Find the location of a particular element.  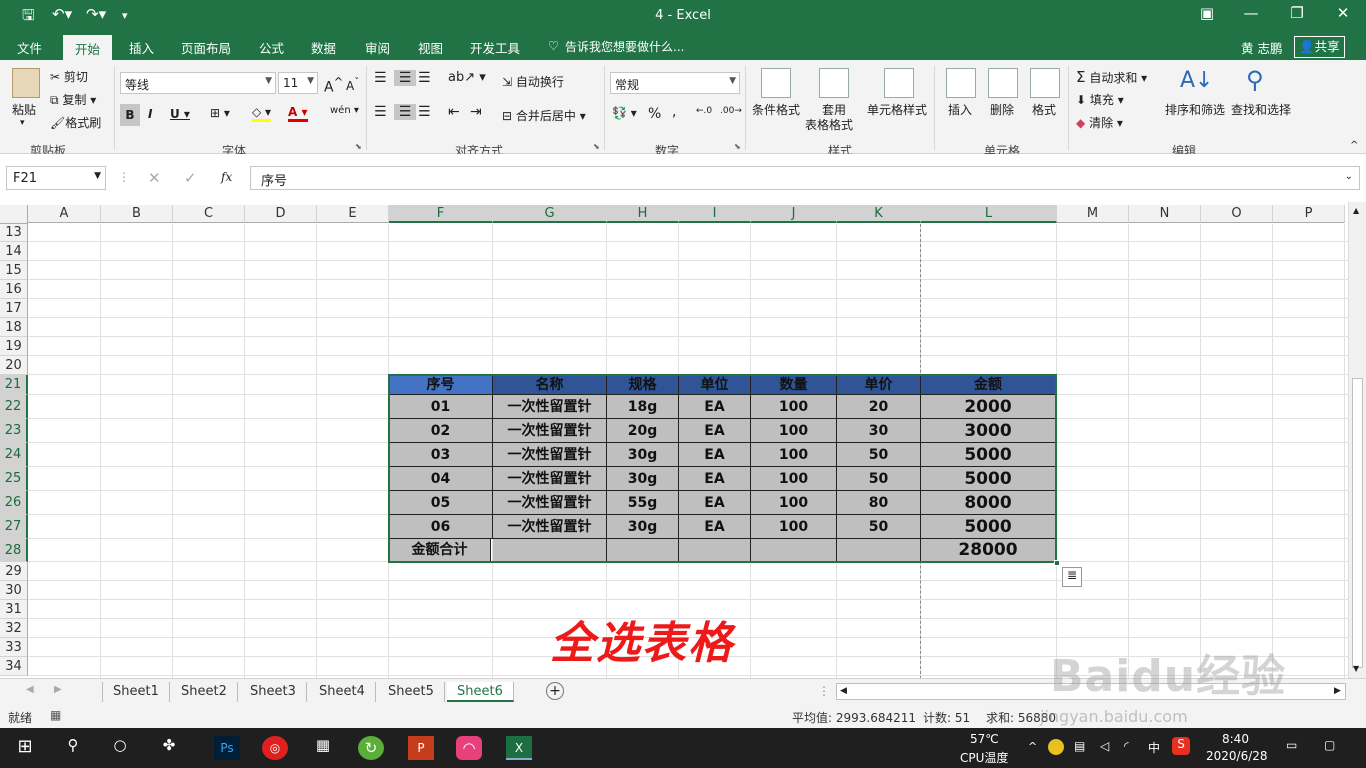

sort-filter-button: 排序和筛选 is located at coordinates (1195, 109).